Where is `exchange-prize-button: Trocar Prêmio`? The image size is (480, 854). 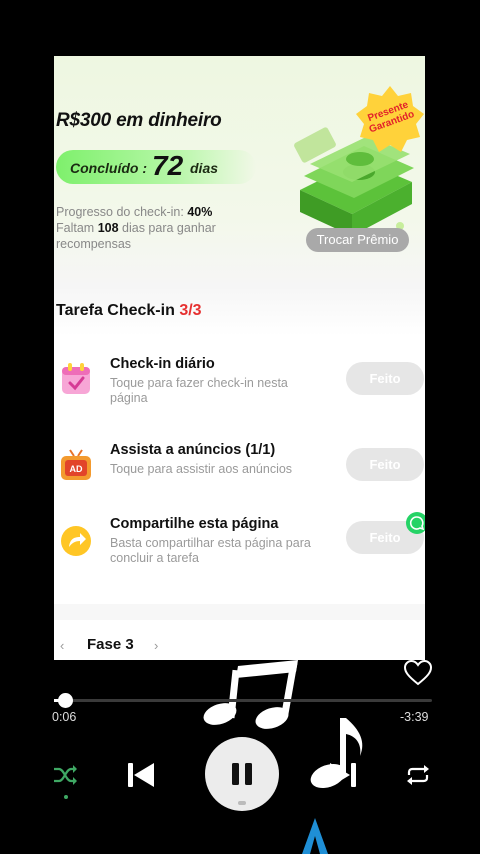 exchange-prize-button: Trocar Prêmio is located at coordinates (357, 240).